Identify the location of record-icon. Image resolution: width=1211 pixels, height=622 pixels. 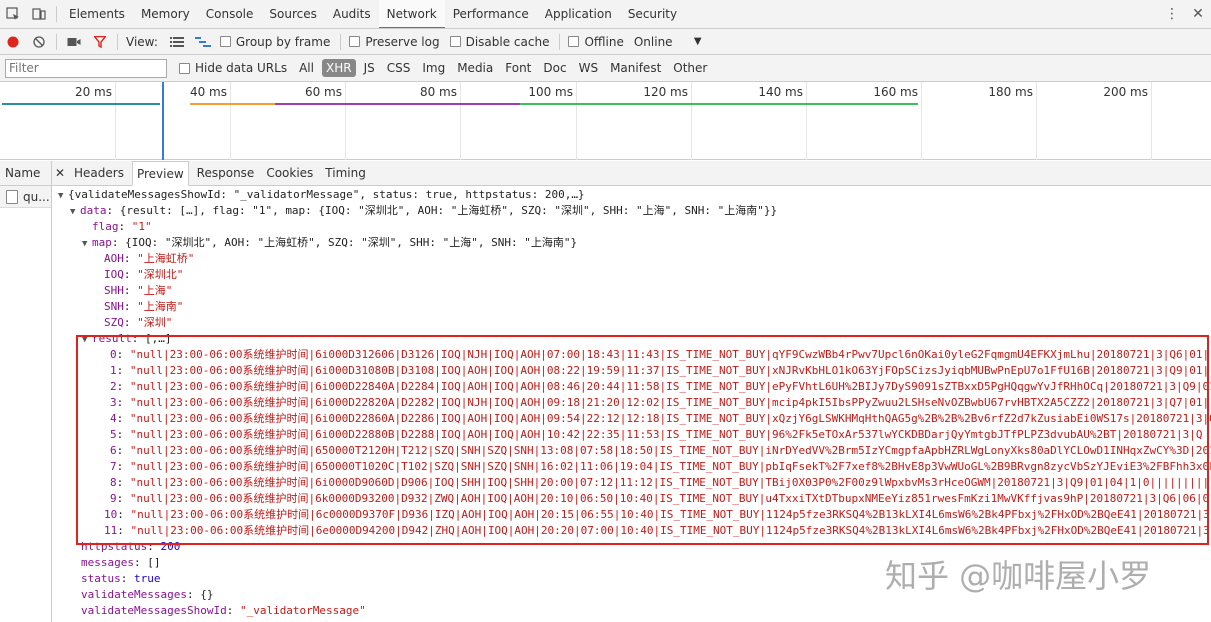
(13, 41).